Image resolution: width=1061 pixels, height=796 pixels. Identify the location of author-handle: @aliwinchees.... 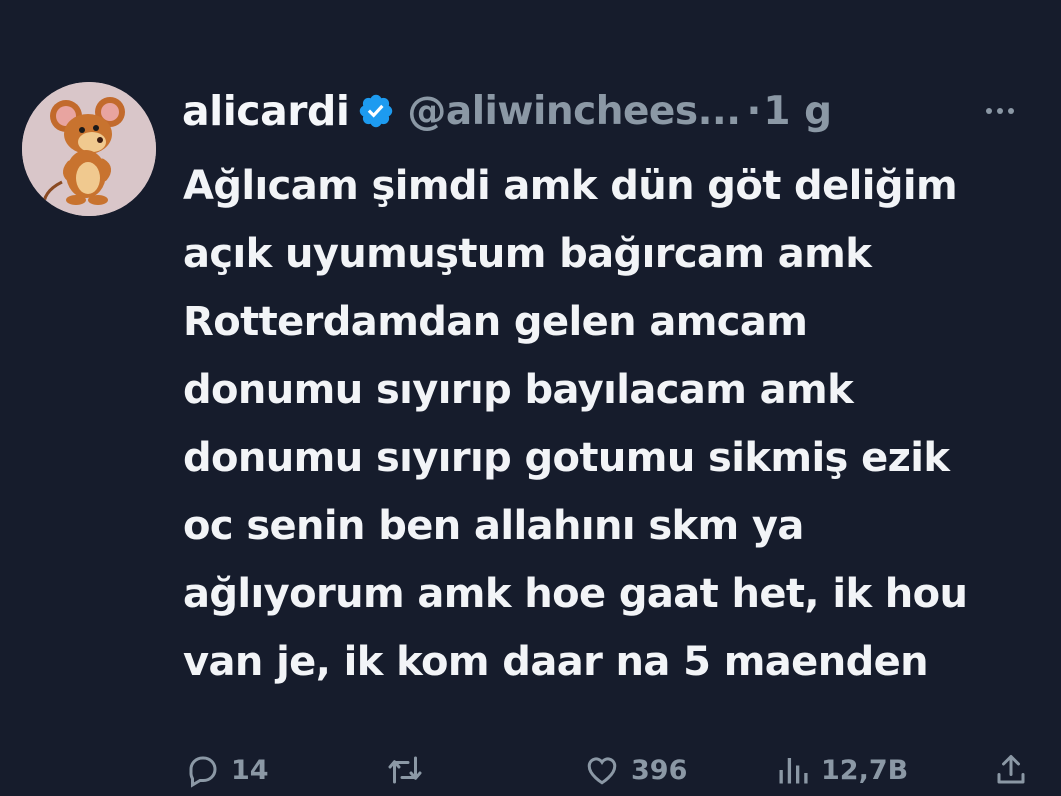
(574, 111).